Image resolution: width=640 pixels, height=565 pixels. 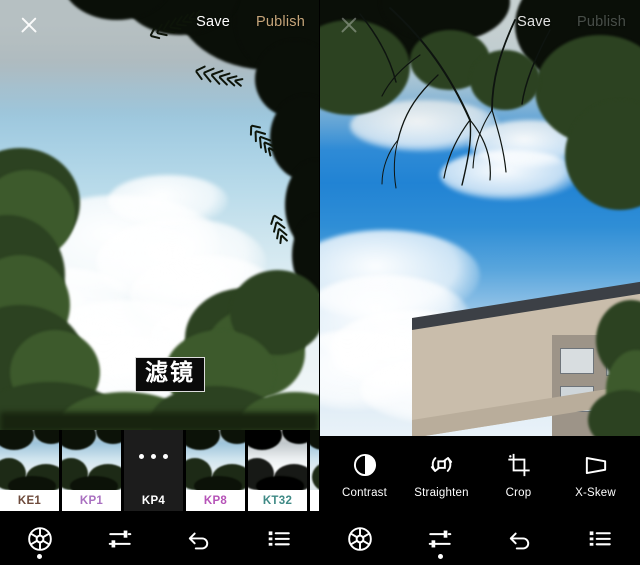 I want to click on filter-label, so click(x=314, y=500).